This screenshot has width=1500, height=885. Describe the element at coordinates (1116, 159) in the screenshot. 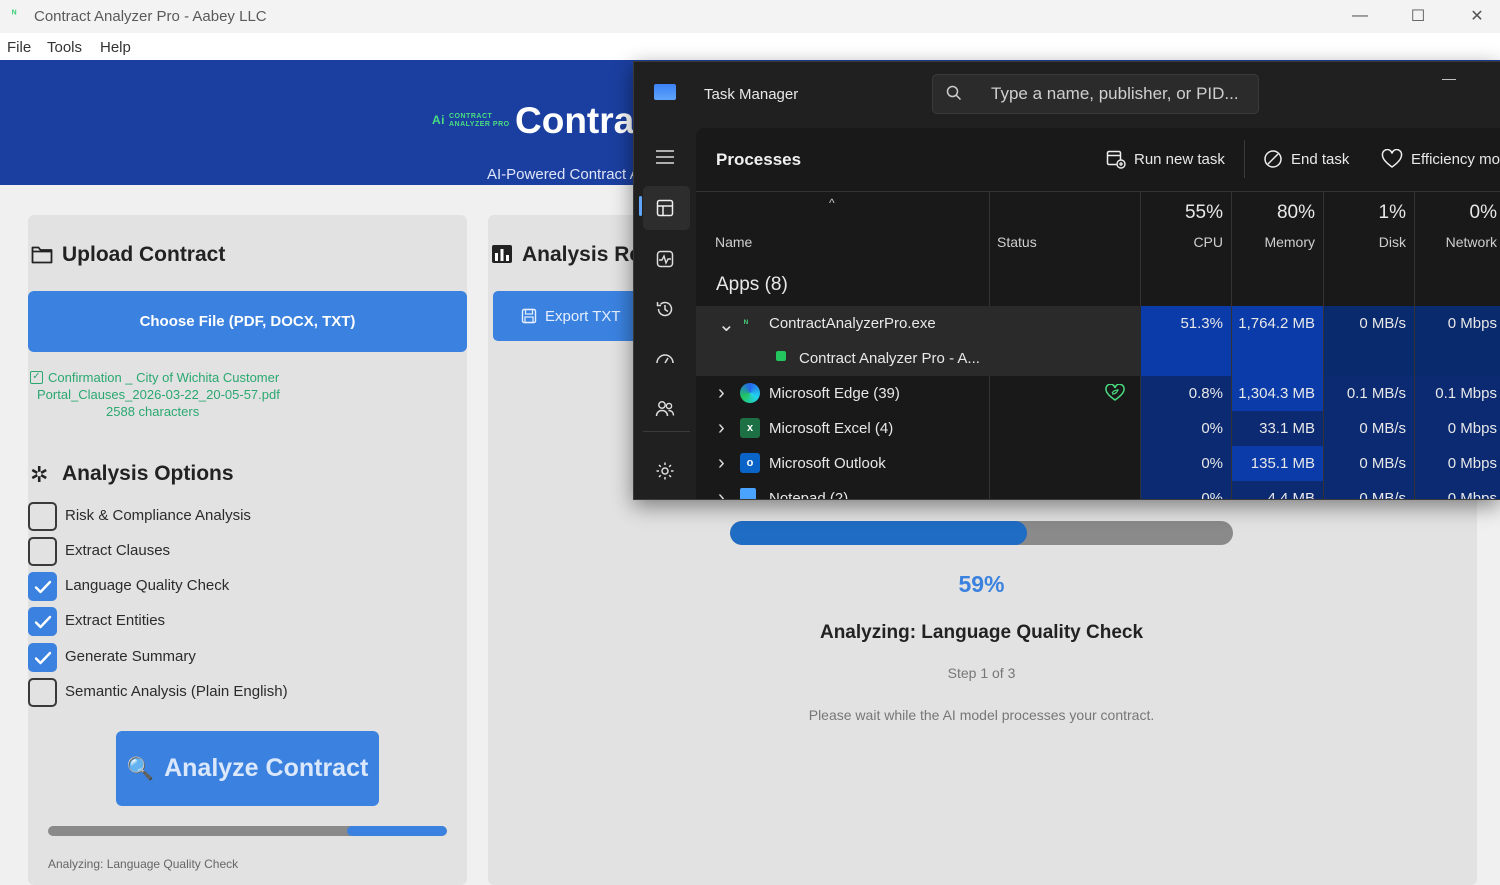

I see `run-task-icon` at that location.